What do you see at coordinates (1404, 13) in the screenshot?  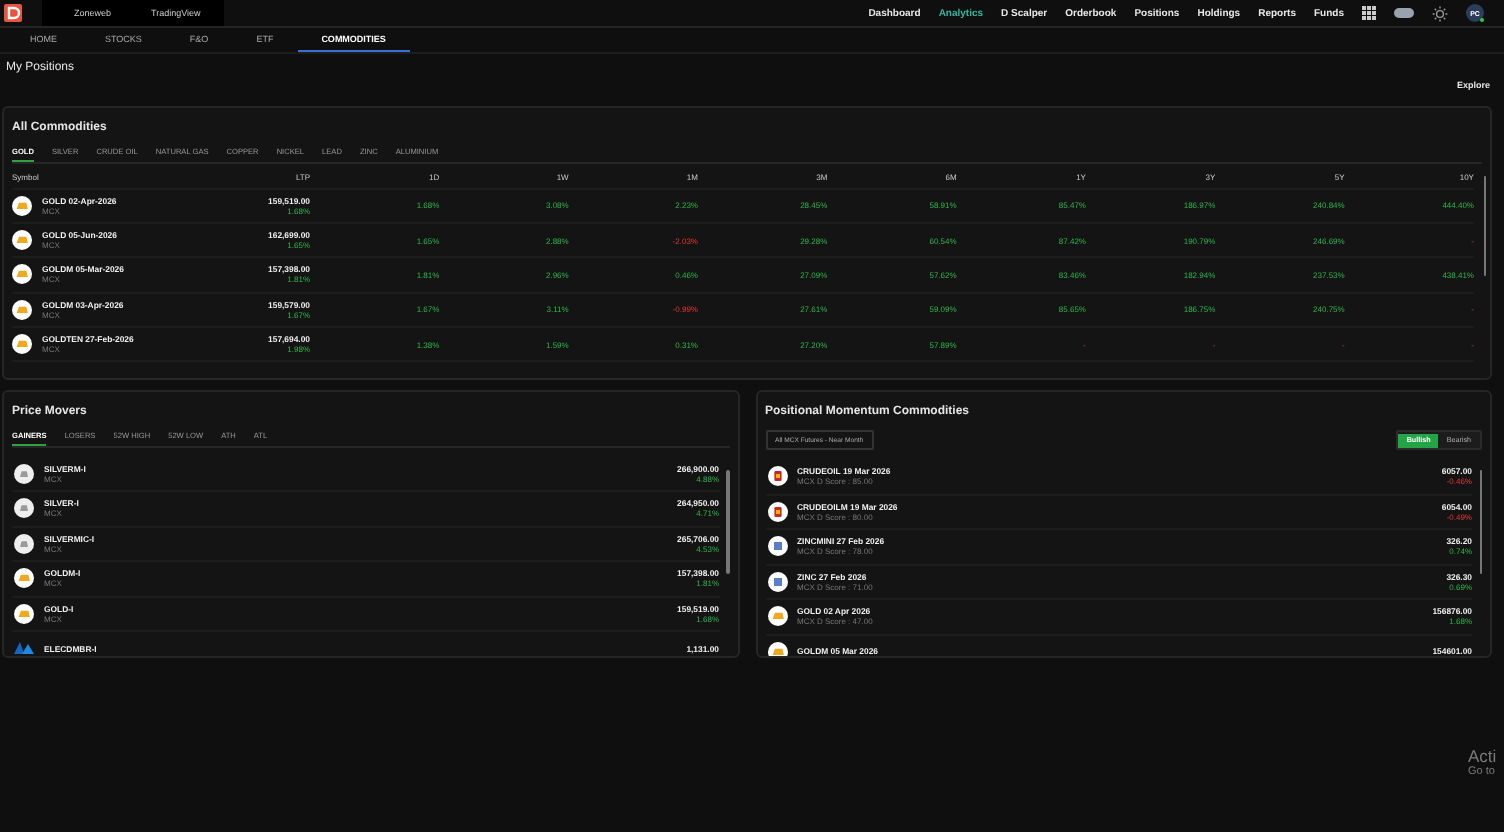 I see `toggle-icon` at bounding box center [1404, 13].